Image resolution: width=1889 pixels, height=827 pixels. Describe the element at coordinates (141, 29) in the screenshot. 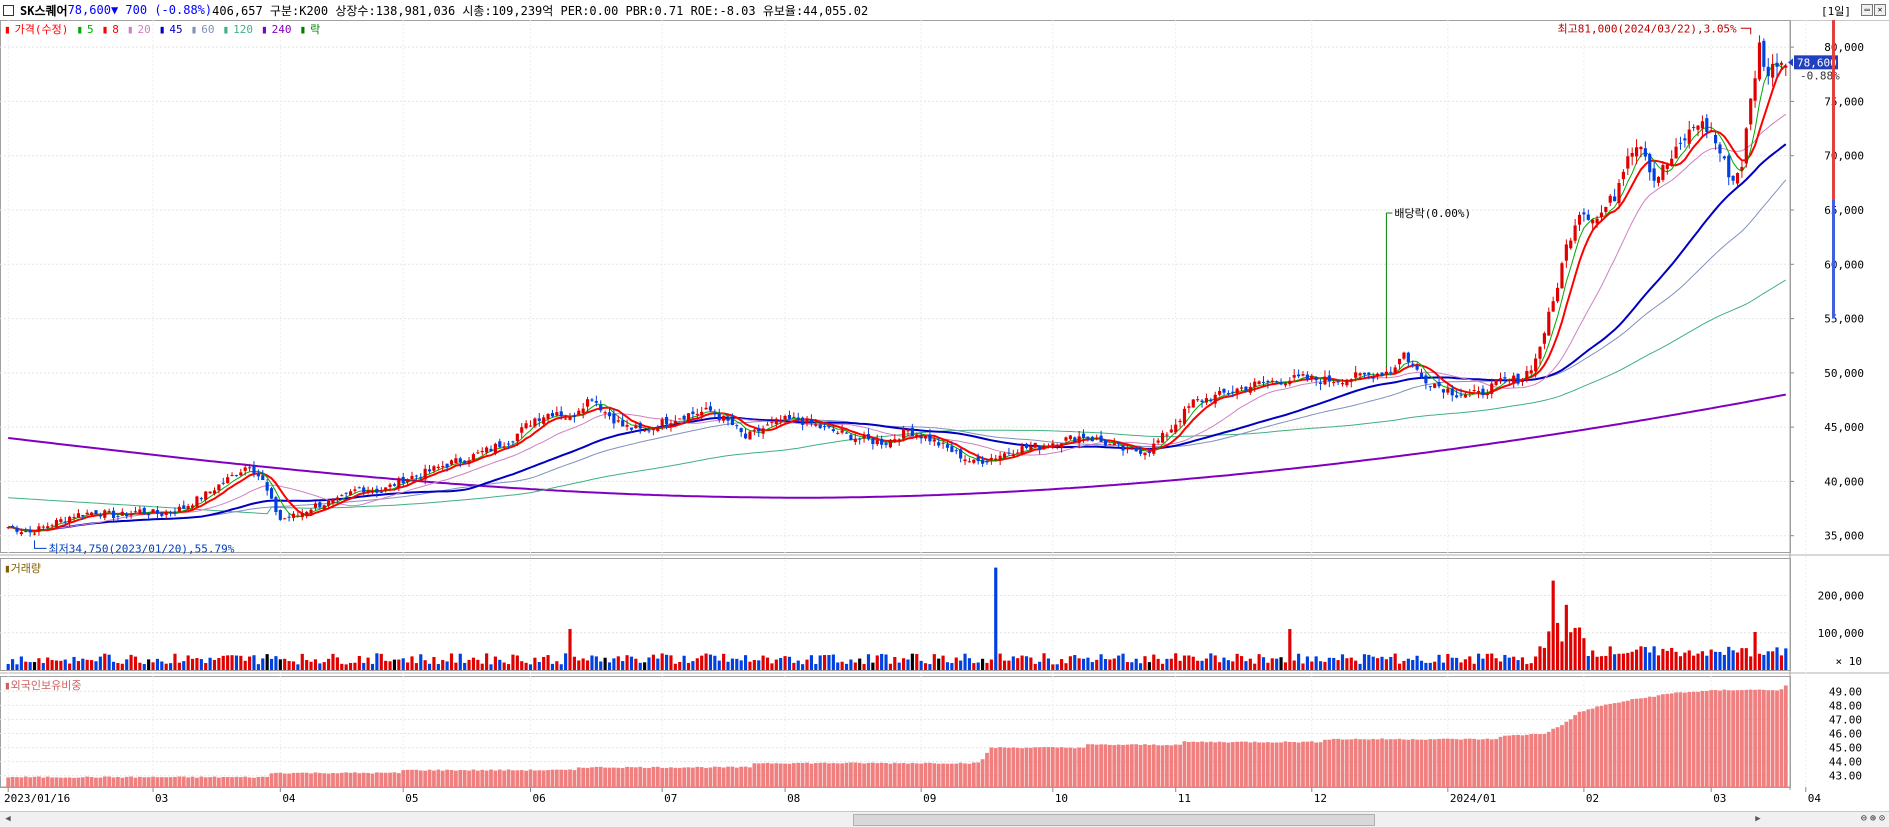

I see `legend-item: ▮ 20` at that location.